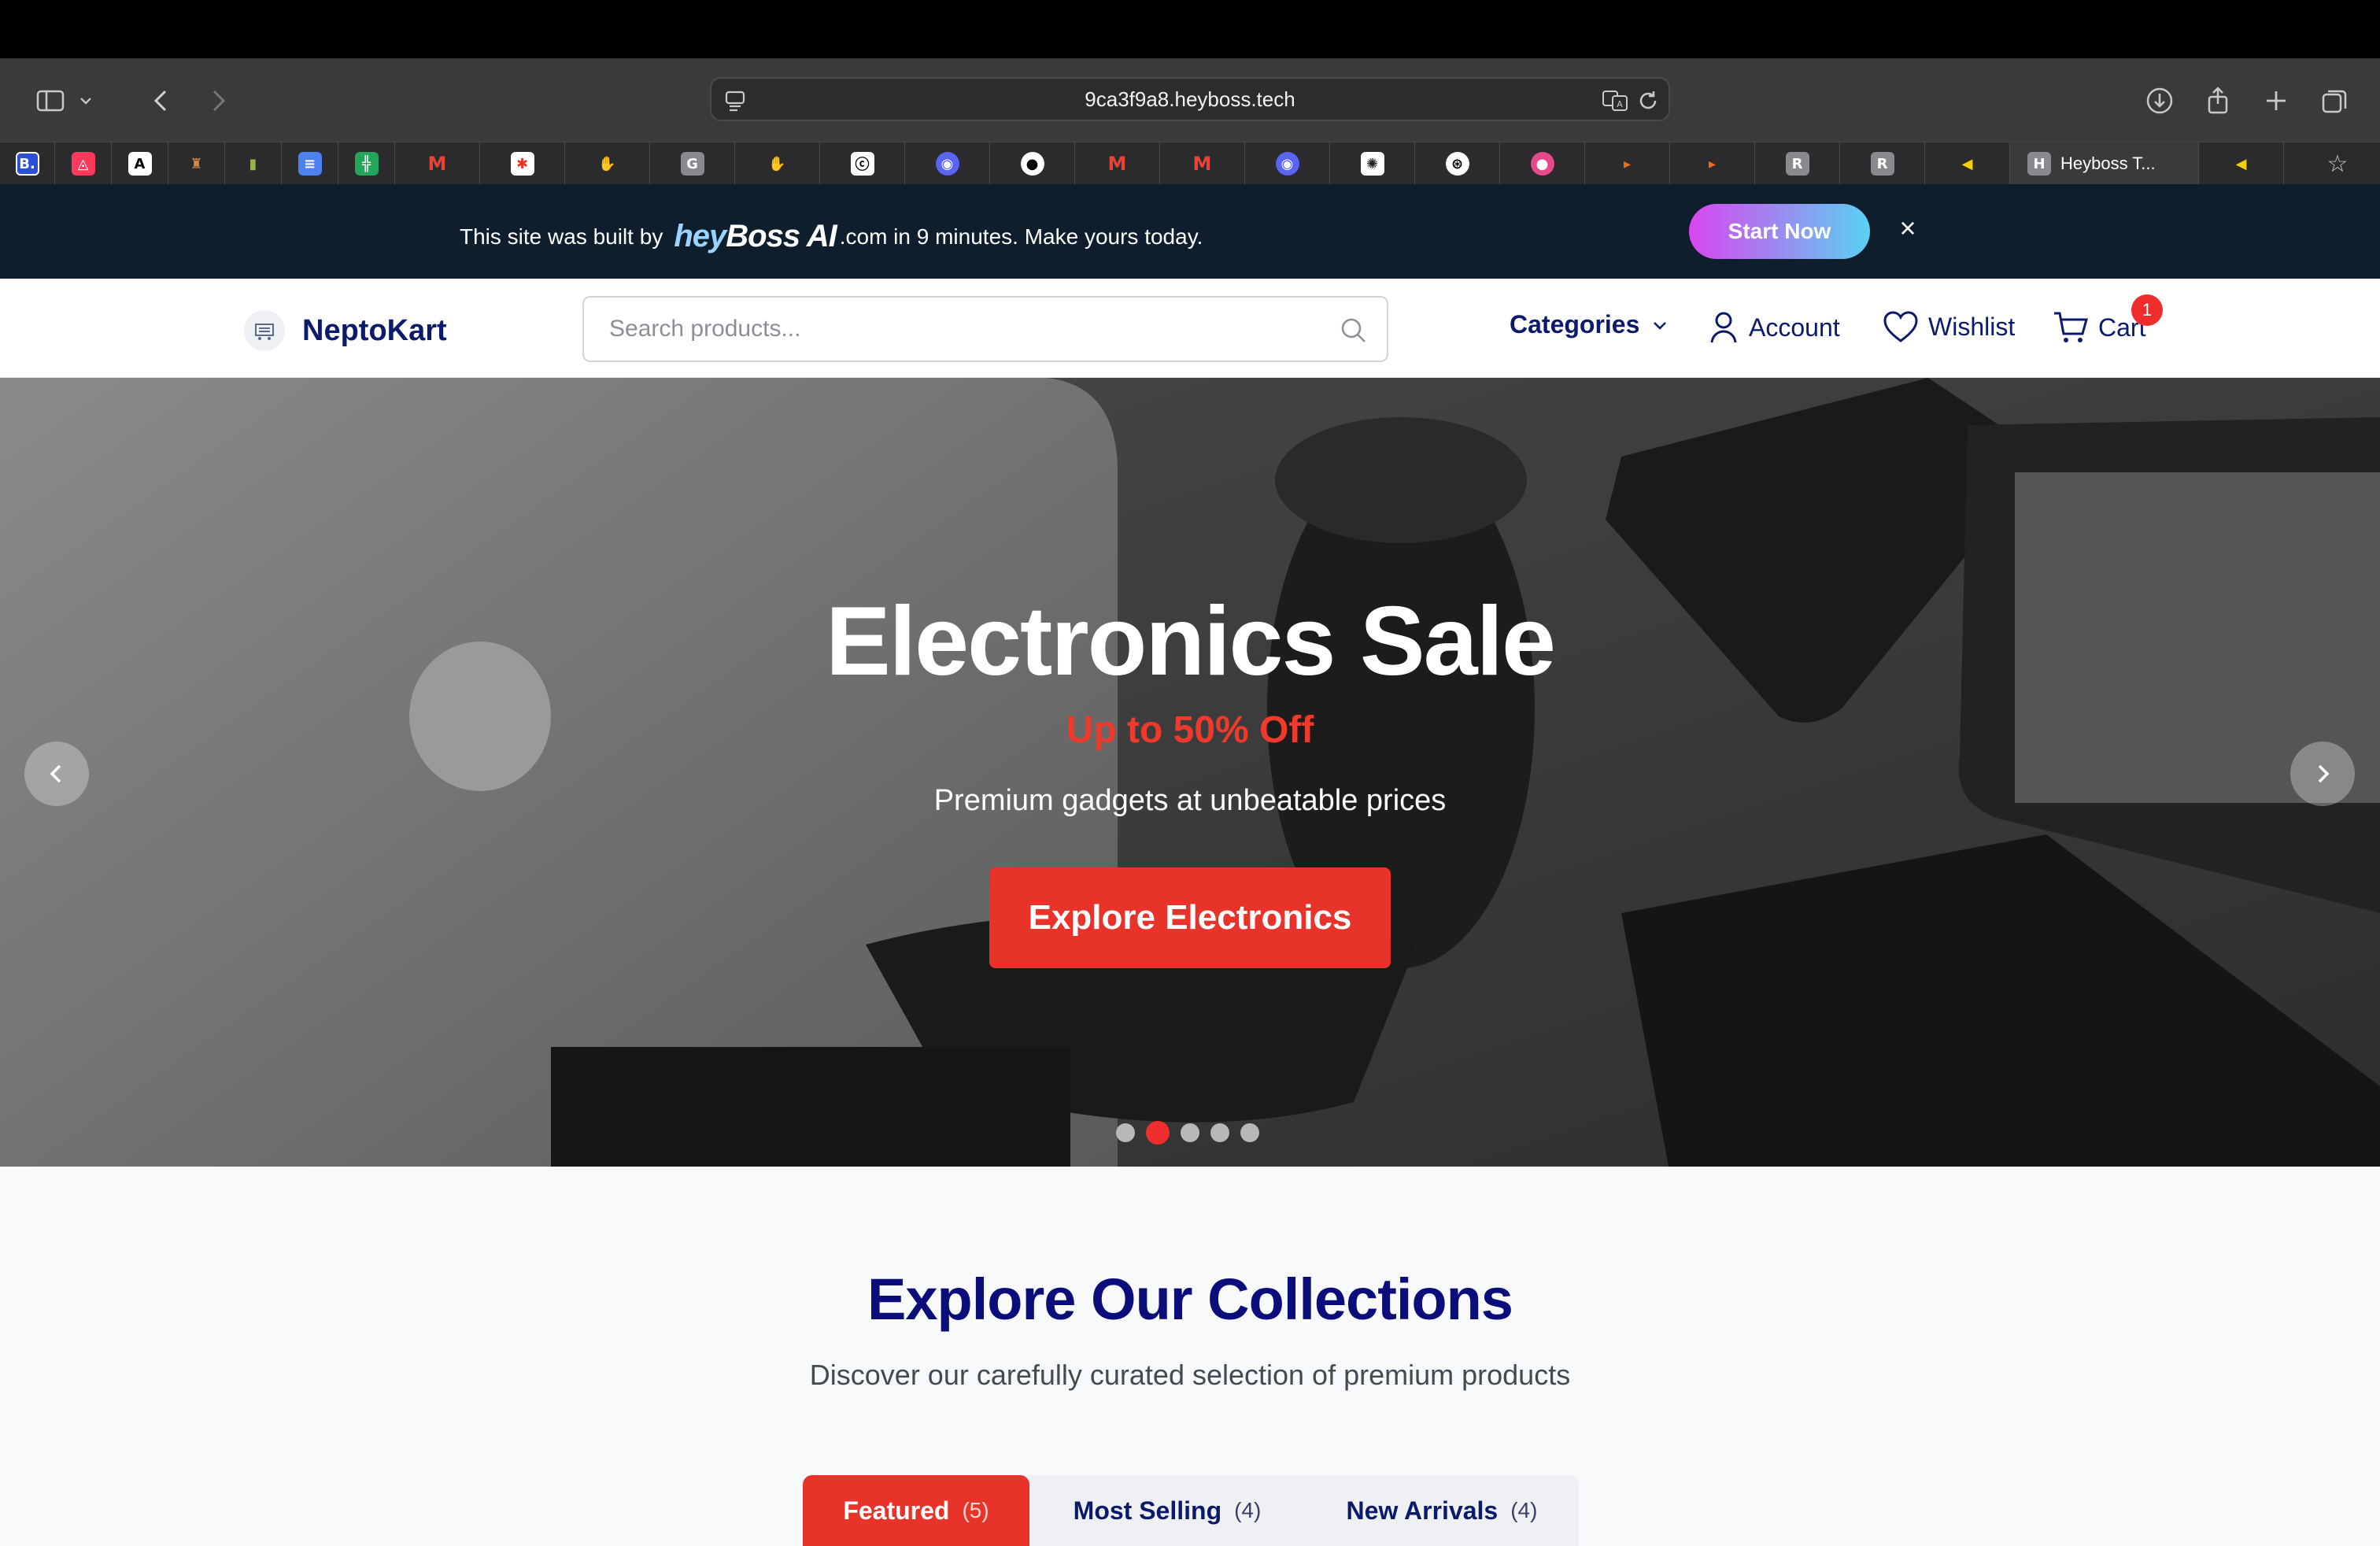 The width and height of the screenshot is (2380, 1546). I want to click on carousel-prev-button, so click(56, 774).